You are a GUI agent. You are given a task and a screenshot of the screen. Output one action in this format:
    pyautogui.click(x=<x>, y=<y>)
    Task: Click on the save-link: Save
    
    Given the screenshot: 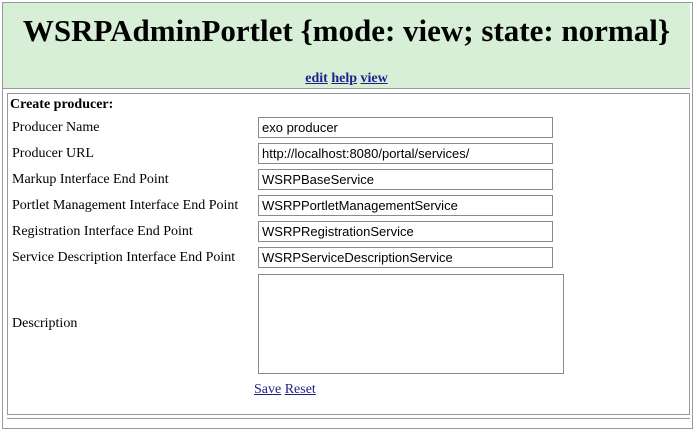 What is the action you would take?
    pyautogui.click(x=267, y=389)
    